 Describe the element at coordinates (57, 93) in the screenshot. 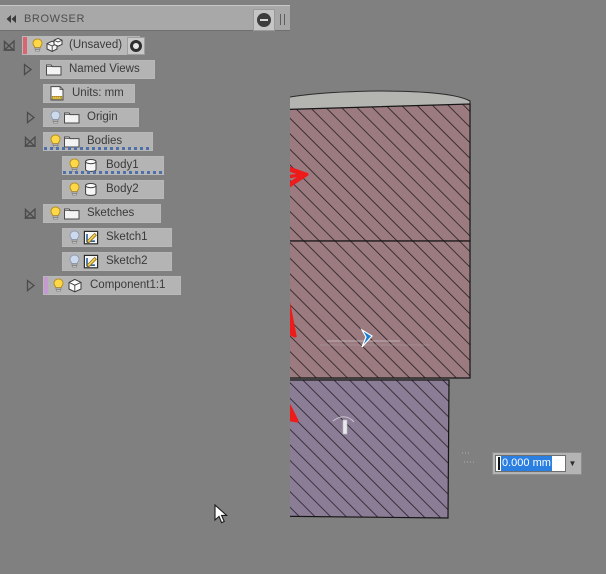

I see `units-ruler-icon` at that location.